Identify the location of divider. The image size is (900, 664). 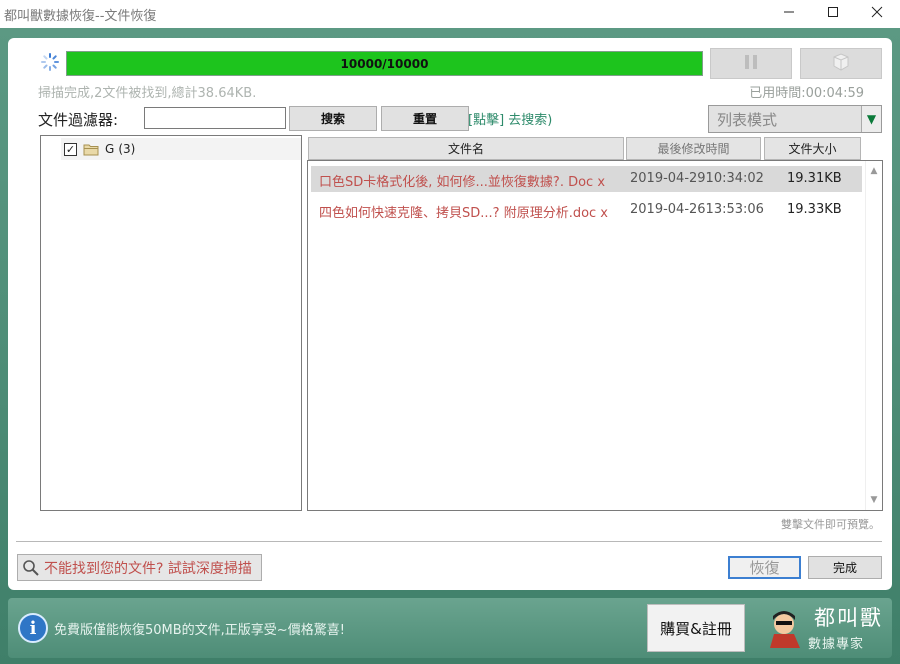
(449, 541).